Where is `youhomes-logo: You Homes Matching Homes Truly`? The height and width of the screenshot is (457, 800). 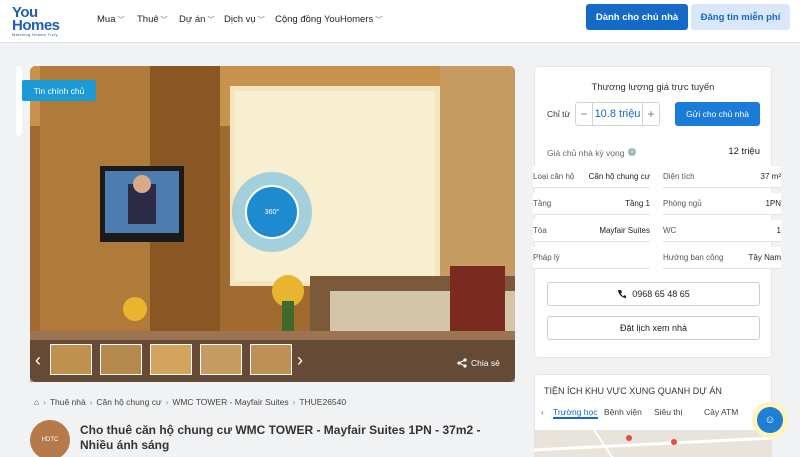 youhomes-logo: You Homes Matching Homes Truly is located at coordinates (42, 21).